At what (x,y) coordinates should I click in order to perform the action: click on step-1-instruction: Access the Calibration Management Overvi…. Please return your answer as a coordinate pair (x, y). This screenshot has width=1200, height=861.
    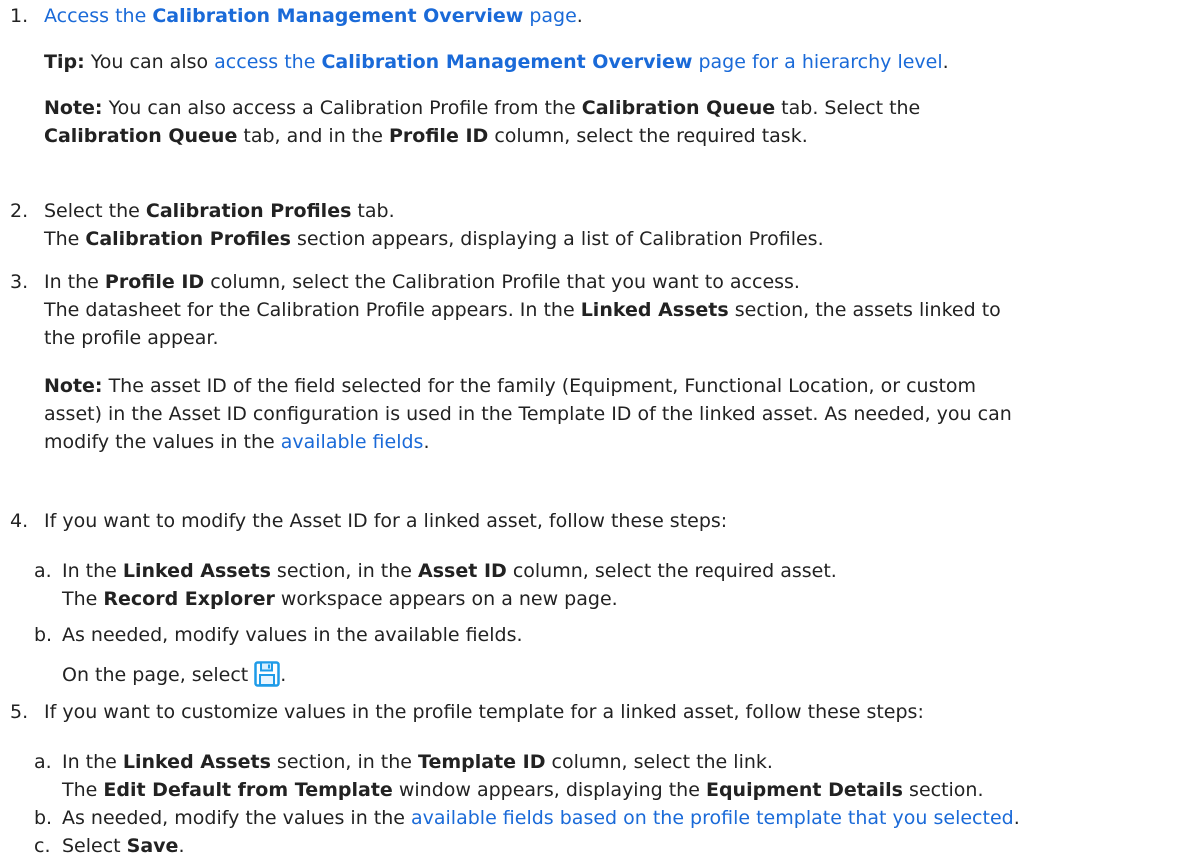
    Looking at the image, I should click on (313, 16).